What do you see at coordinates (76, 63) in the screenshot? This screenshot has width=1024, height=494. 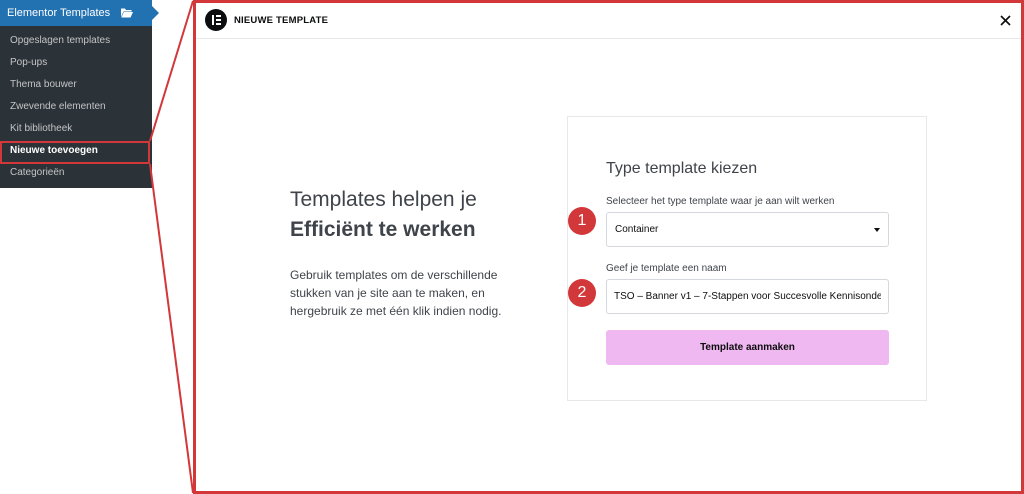 I see `submenu-item-popups: Pop-ups` at bounding box center [76, 63].